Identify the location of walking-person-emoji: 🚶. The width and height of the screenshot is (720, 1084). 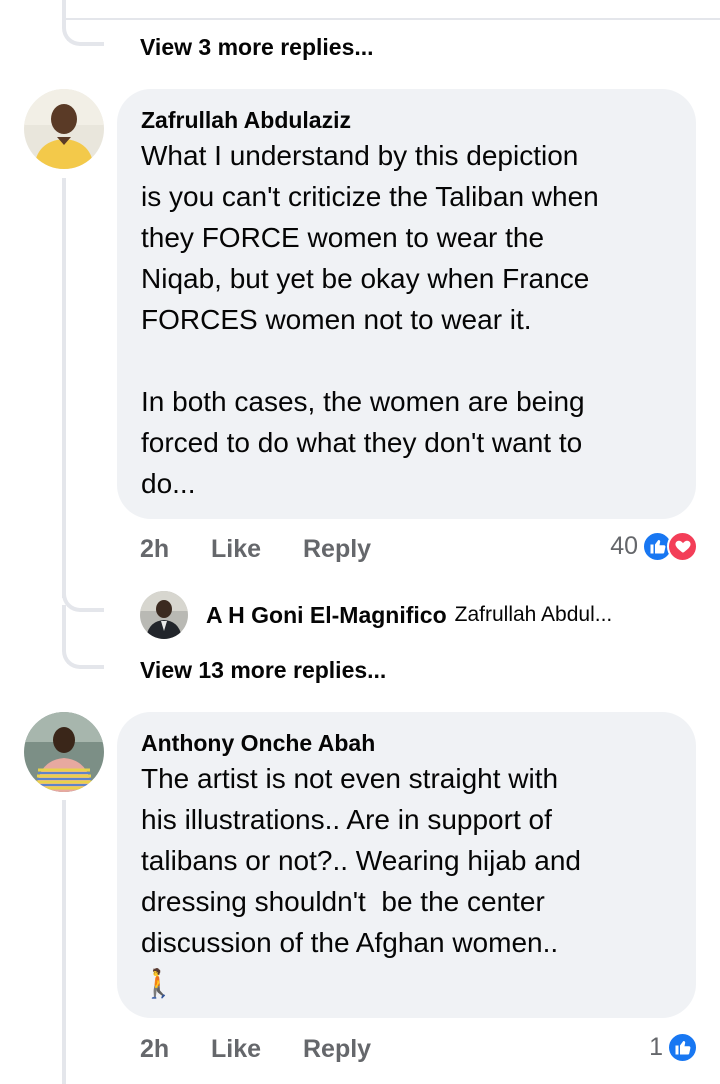
(158, 983).